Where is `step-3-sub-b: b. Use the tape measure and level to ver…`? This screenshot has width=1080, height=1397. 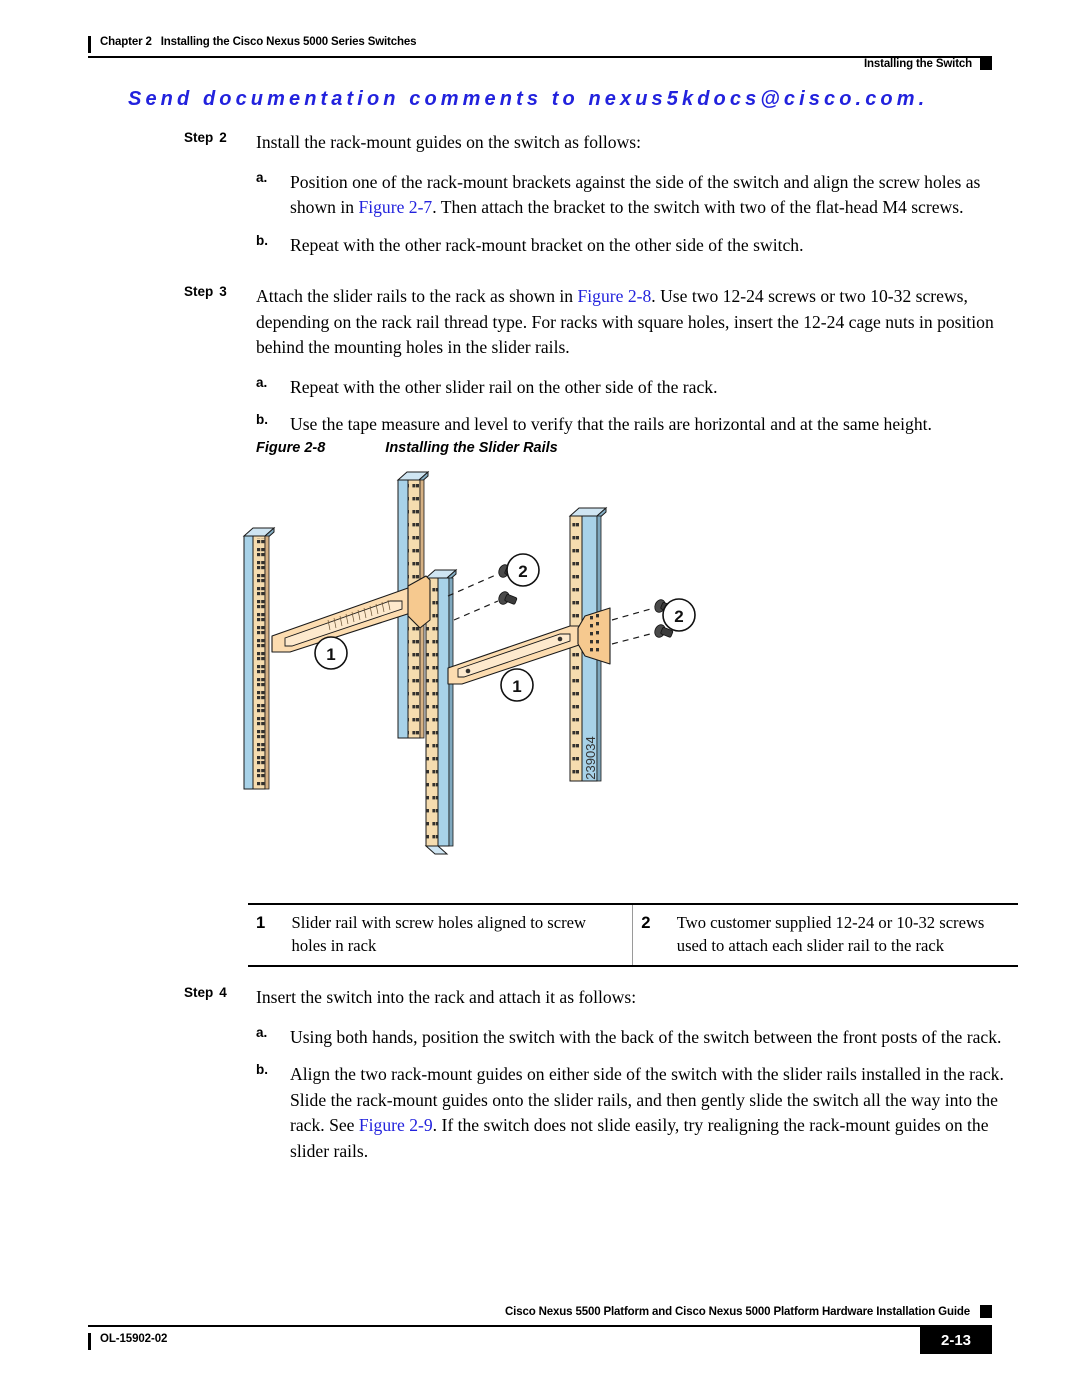
step-3-sub-b: b. Use the tape measure and level to ver… is located at coordinates (639, 425).